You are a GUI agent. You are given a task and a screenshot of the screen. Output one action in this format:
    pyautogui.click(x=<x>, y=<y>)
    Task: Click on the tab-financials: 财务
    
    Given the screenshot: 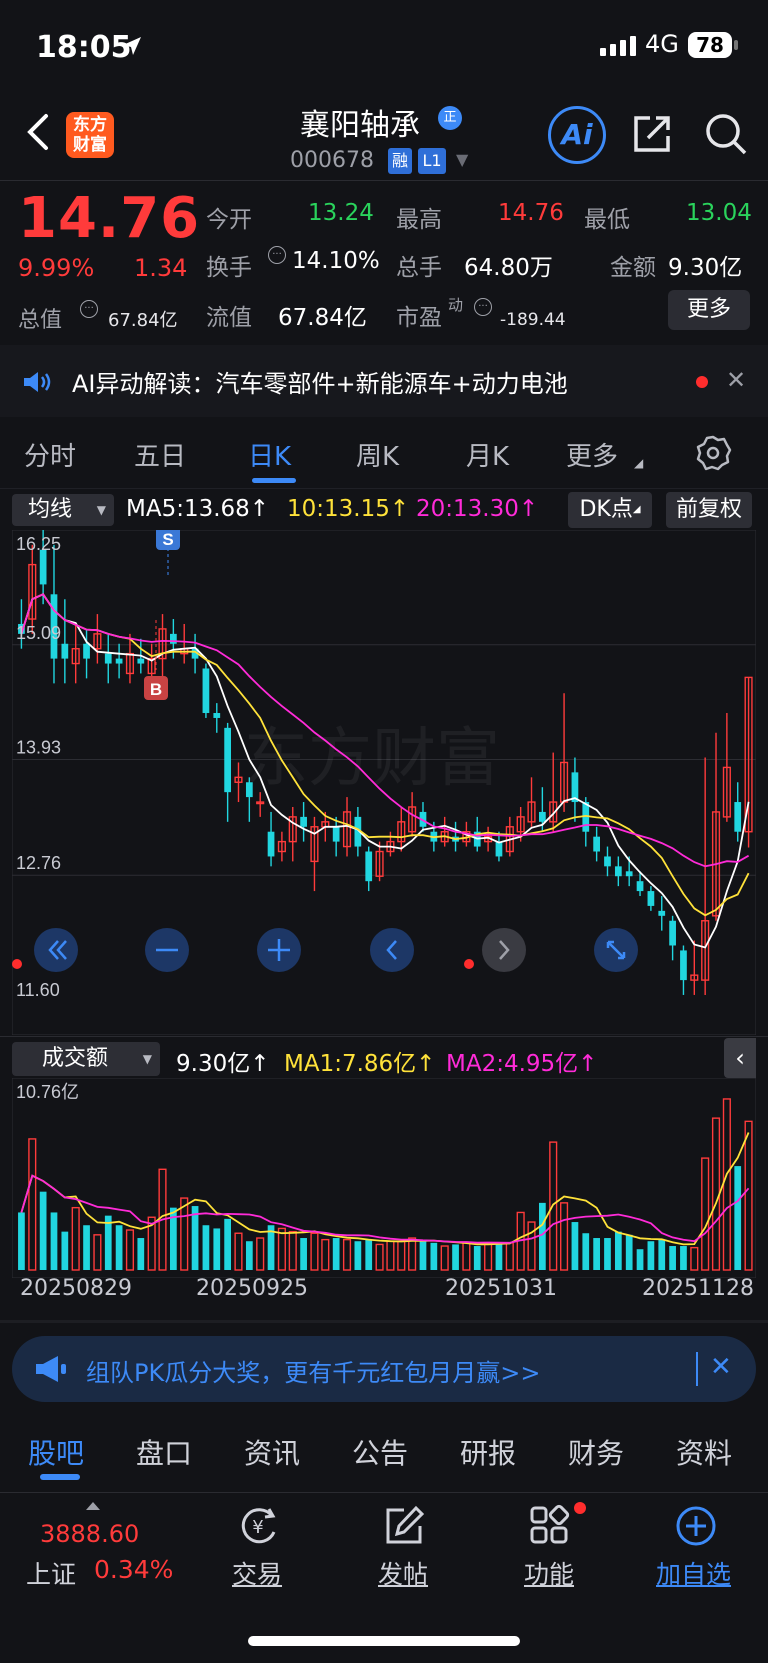 What is the action you would take?
    pyautogui.click(x=596, y=1452)
    